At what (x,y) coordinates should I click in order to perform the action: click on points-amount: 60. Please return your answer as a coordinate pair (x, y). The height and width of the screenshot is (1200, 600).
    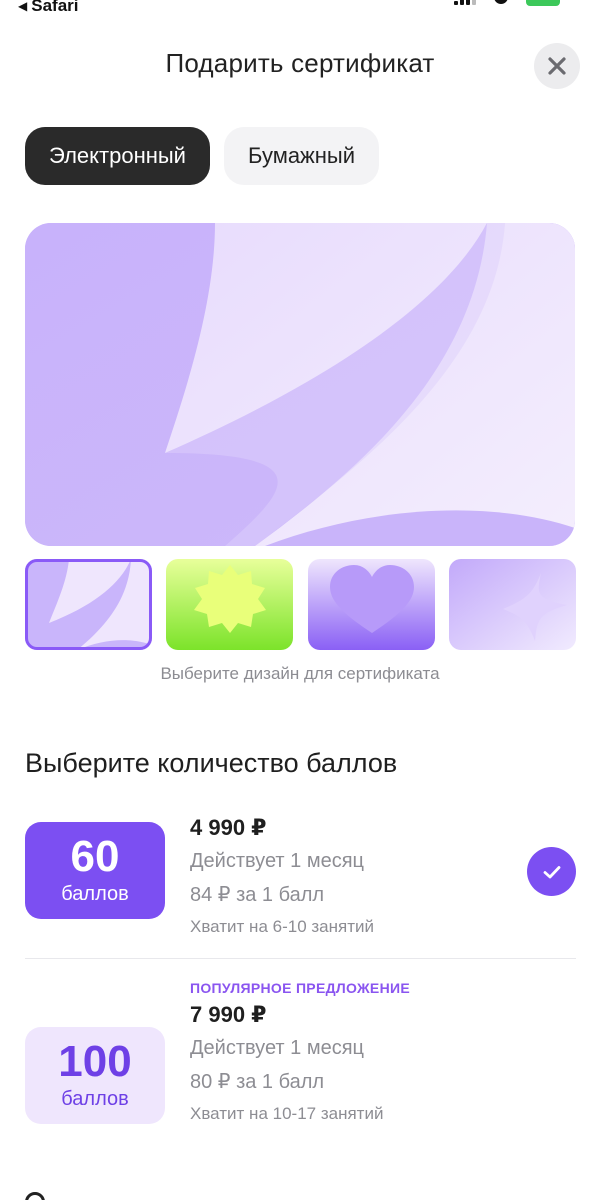
    Looking at the image, I should click on (95, 856).